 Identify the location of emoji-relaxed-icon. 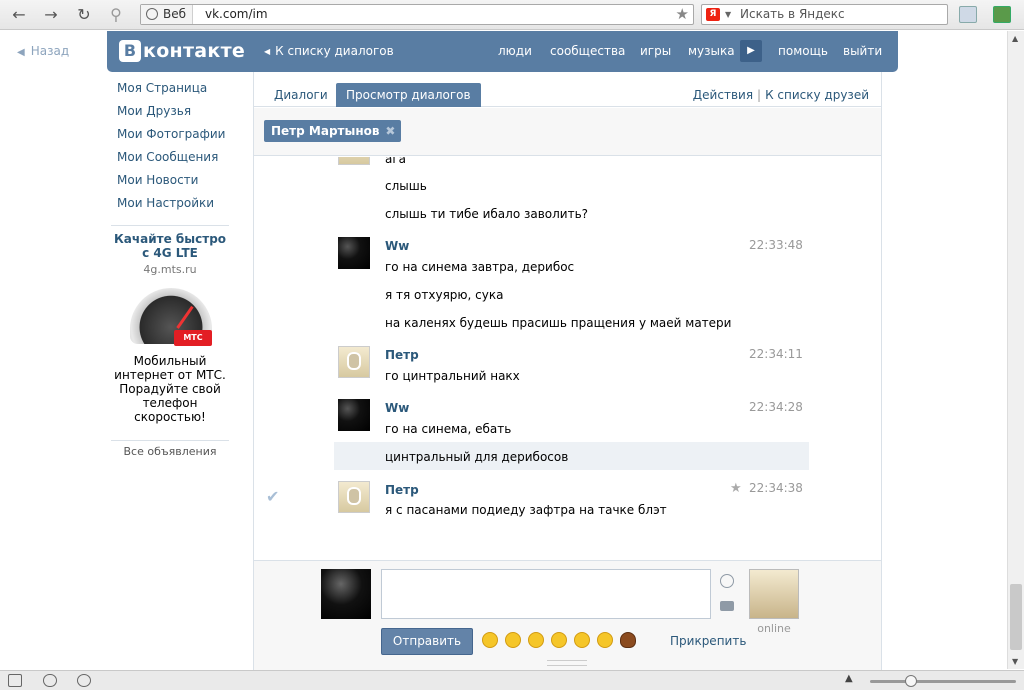
(605, 640).